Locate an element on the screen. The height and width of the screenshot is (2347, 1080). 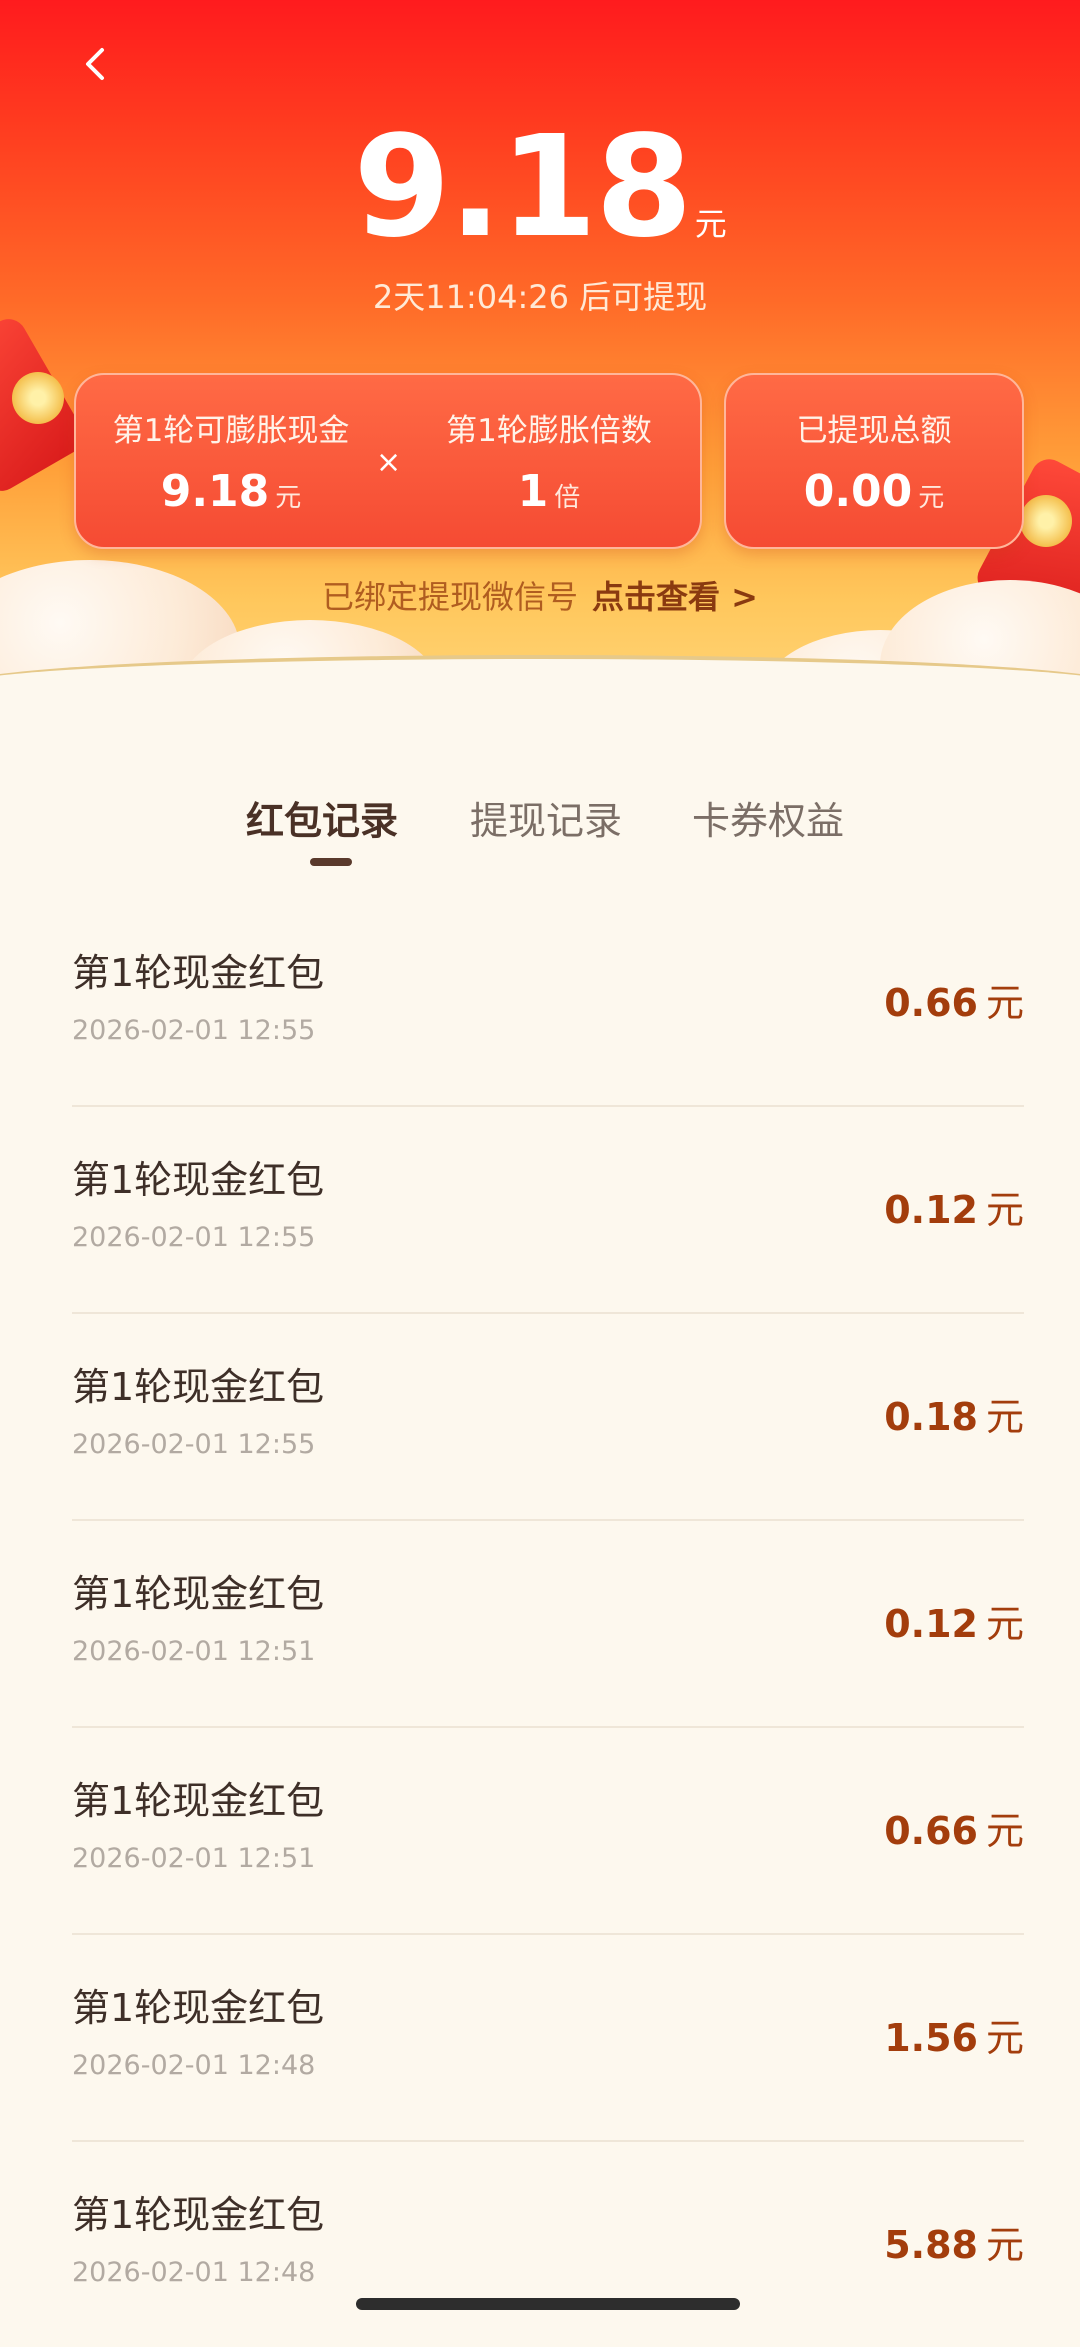
multiplier-column: 第1轮膨胀倍数 1倍 is located at coordinates (549, 461).